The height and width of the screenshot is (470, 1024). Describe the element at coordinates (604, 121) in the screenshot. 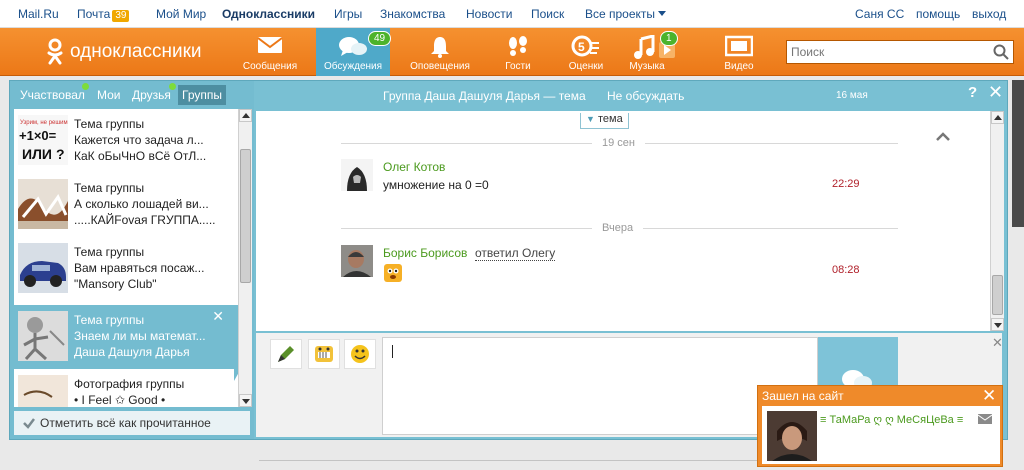

I see `topic-toggle: ▼ тема` at that location.